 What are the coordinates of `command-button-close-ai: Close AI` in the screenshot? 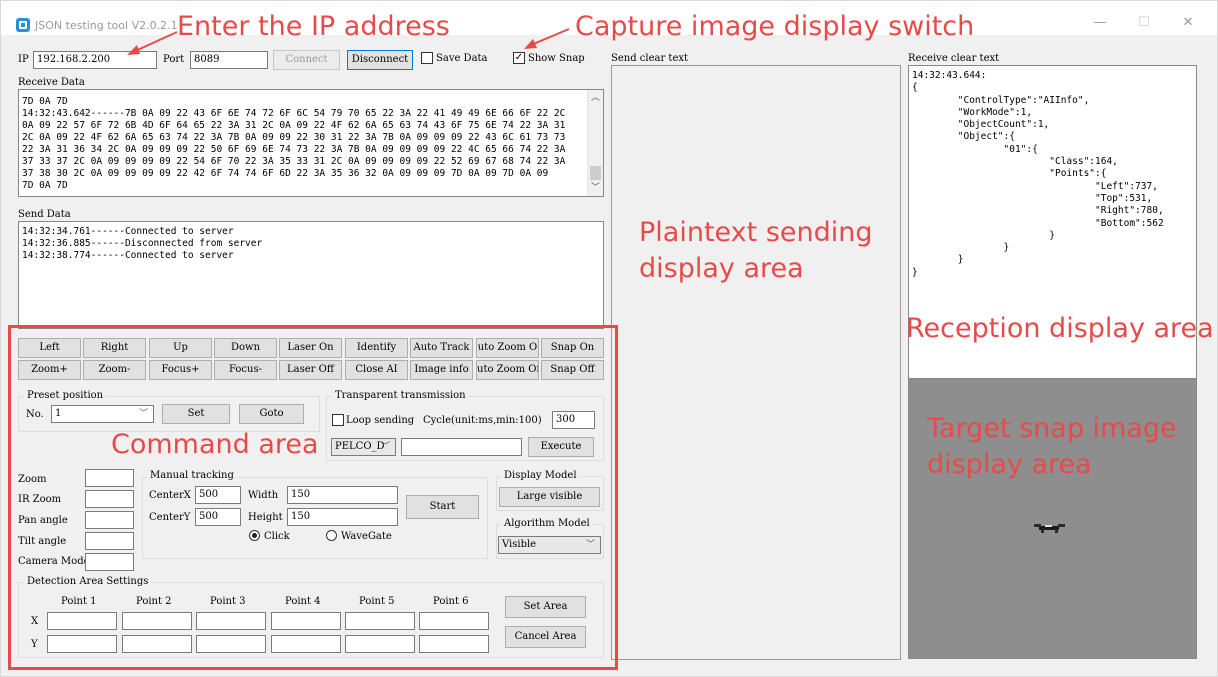 It's located at (376, 370).